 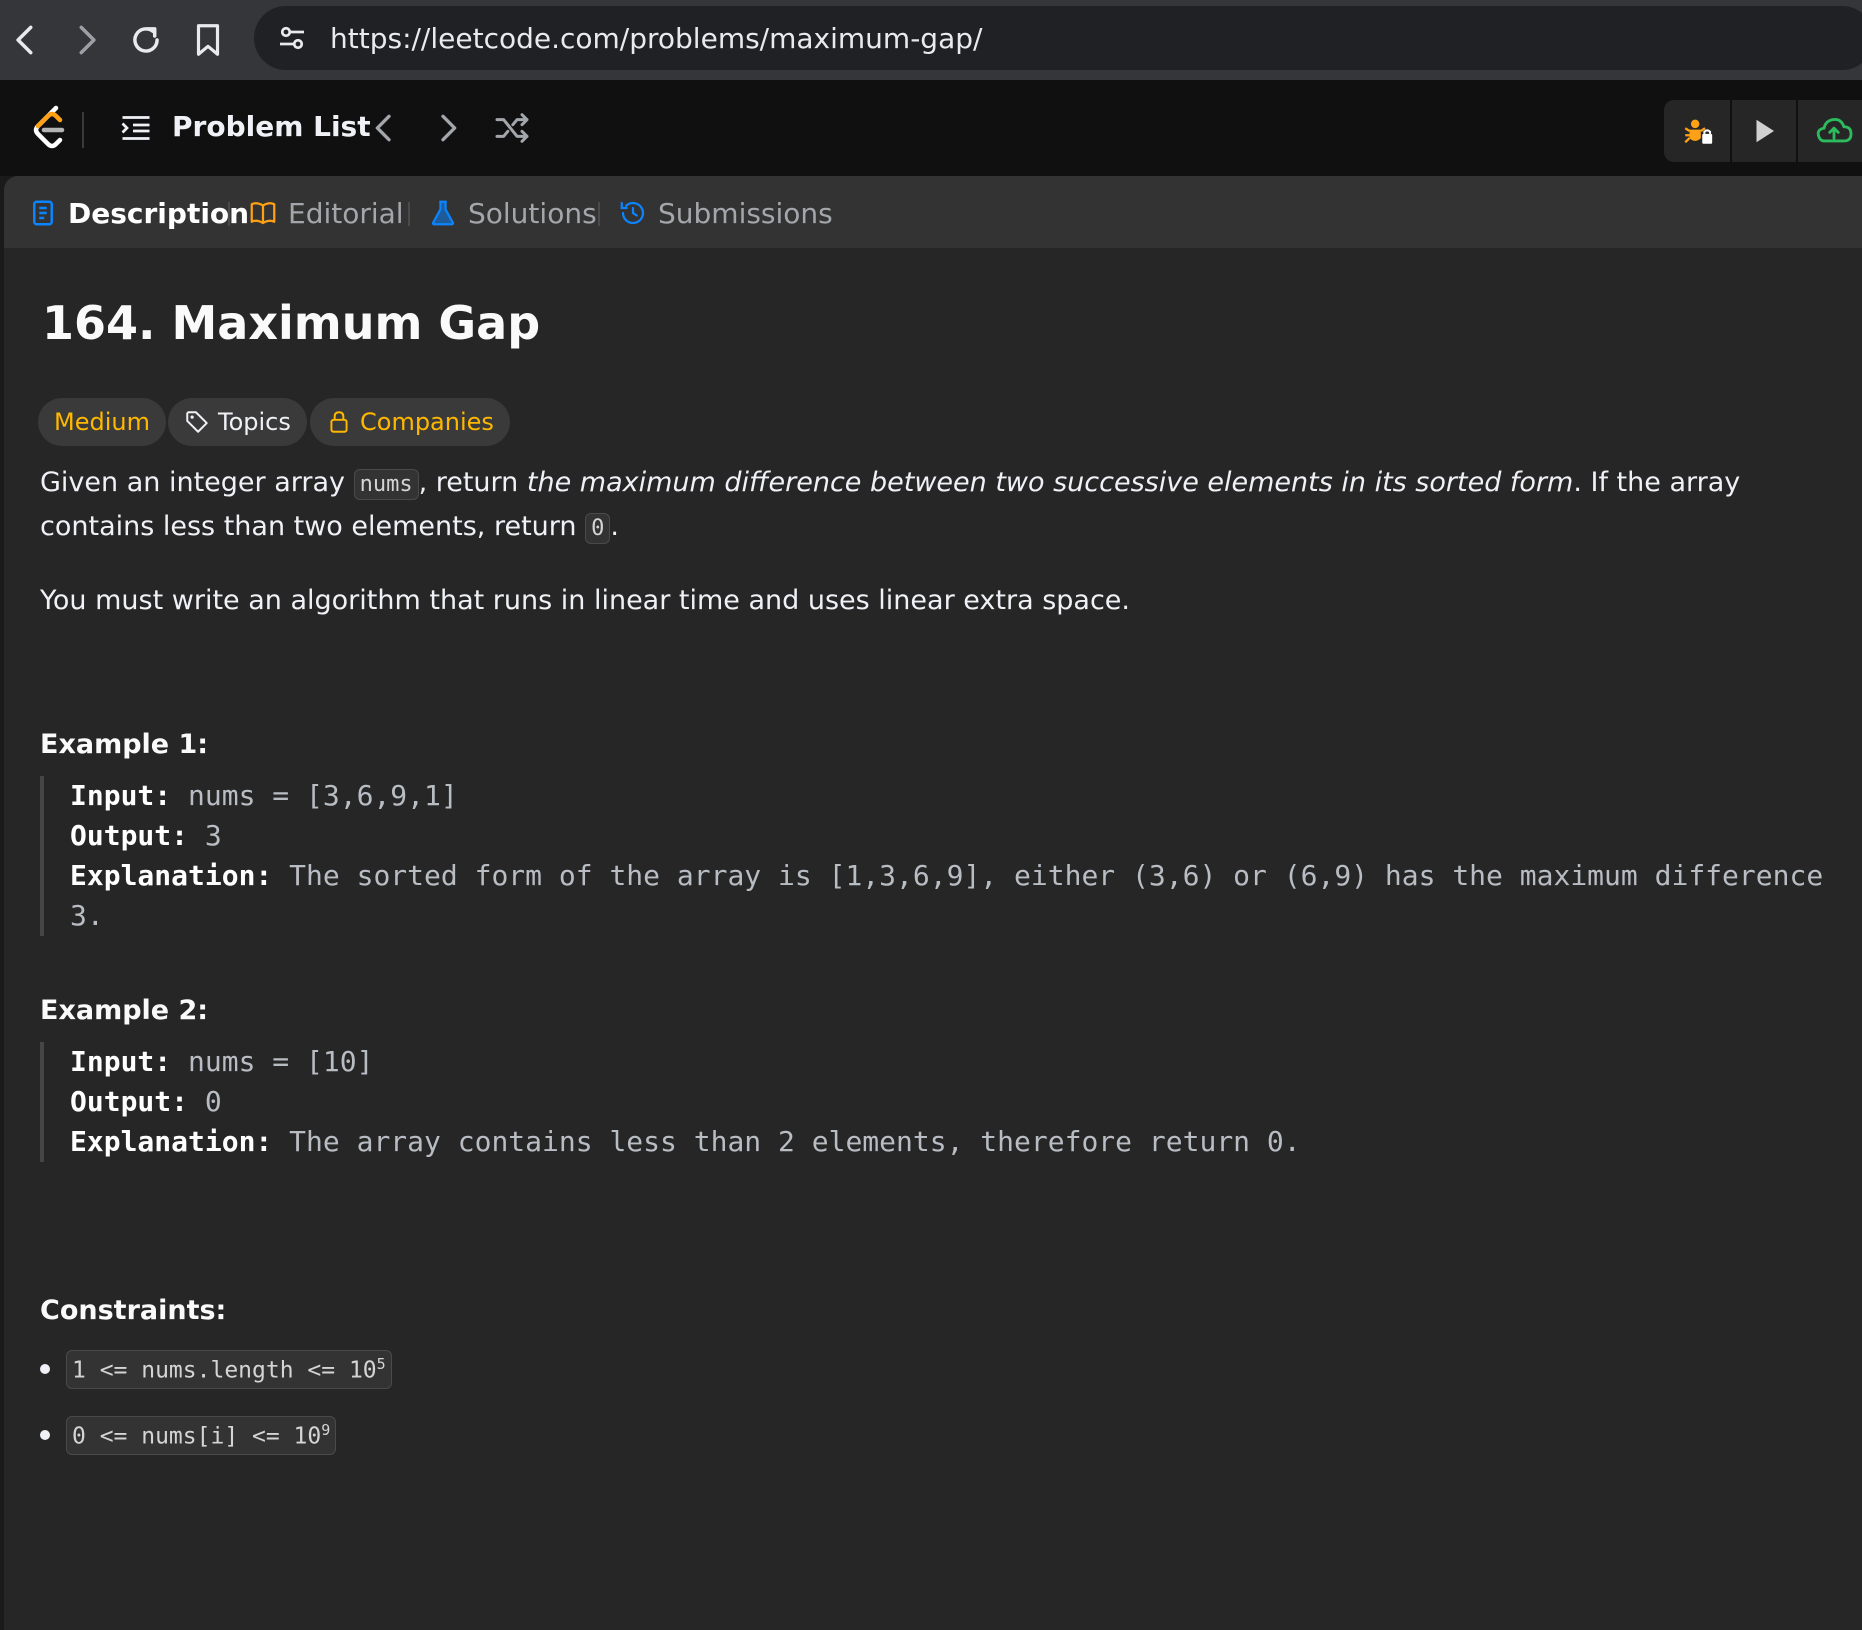 I want to click on input-value: nums = [10], so click(x=272, y=1061).